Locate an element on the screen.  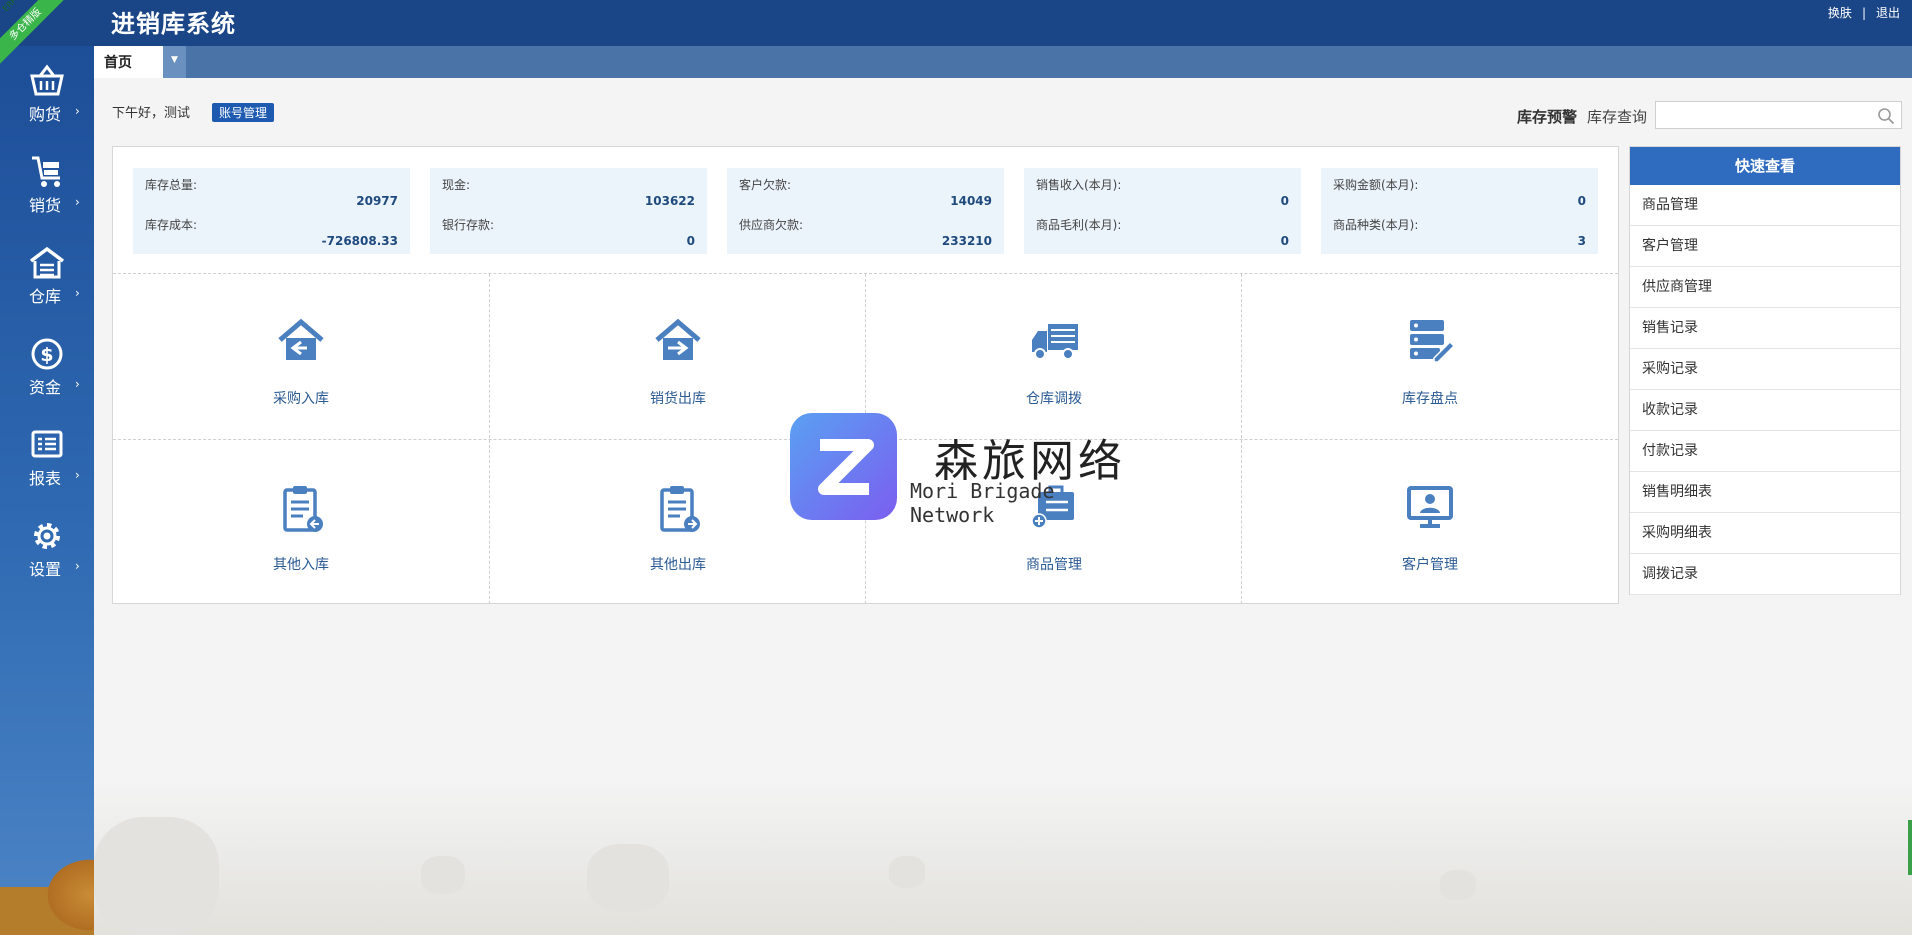
cart-icon is located at coordinates (46, 171).